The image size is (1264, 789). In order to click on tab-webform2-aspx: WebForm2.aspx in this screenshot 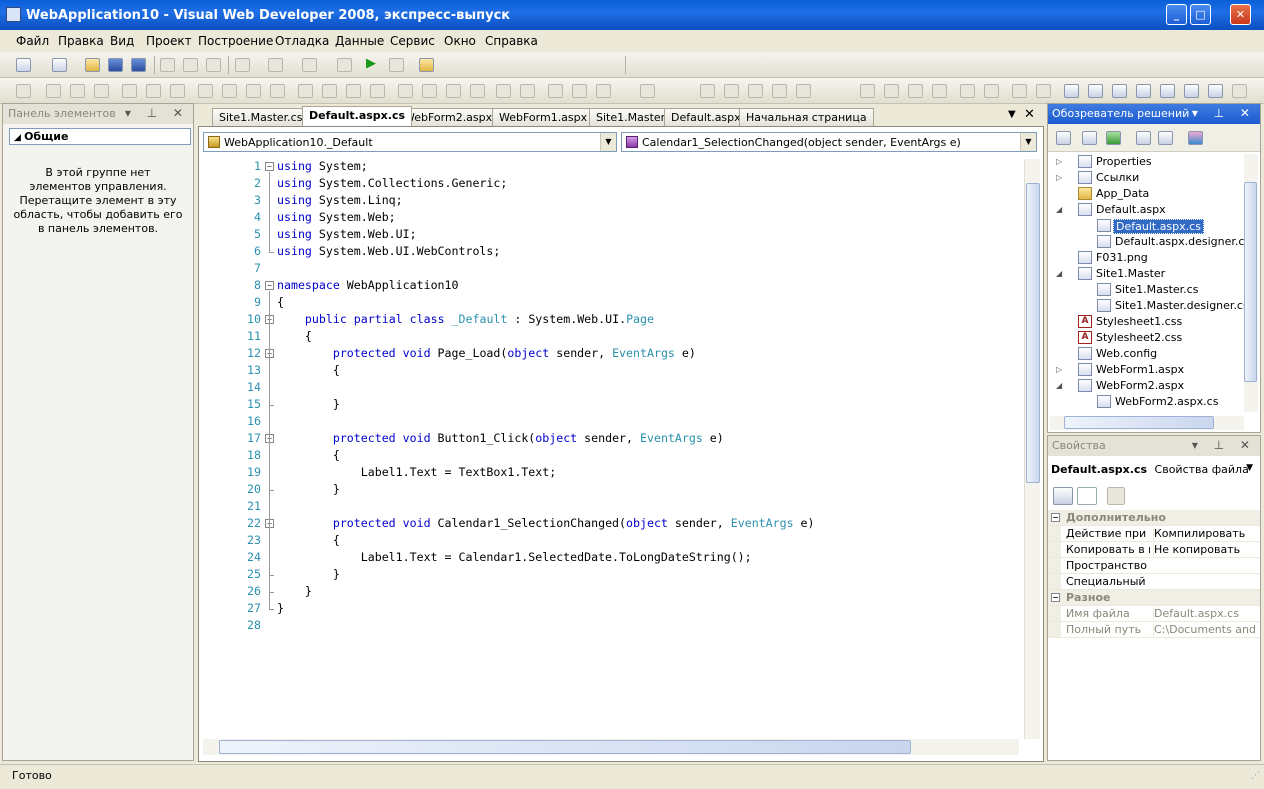, I will do `click(448, 117)`.